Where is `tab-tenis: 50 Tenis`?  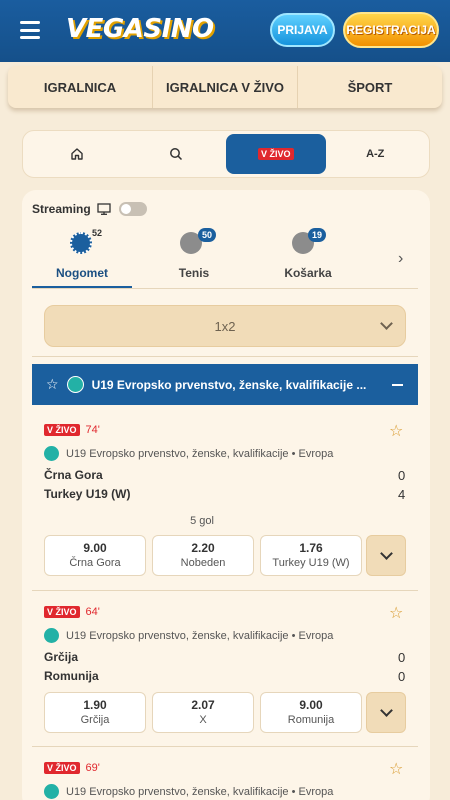
tab-tenis: 50 Tenis is located at coordinates (194, 257).